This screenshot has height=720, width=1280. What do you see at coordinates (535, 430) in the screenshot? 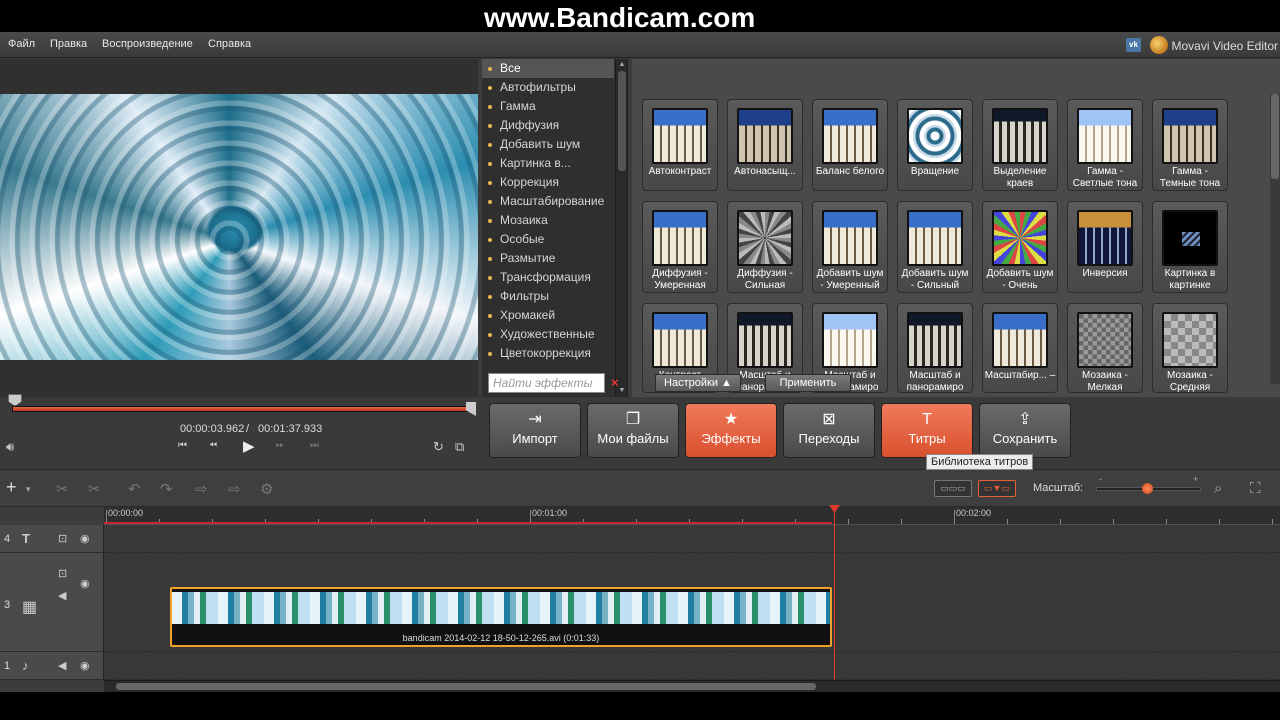
I see `import-button: ⇥ Импорт` at bounding box center [535, 430].